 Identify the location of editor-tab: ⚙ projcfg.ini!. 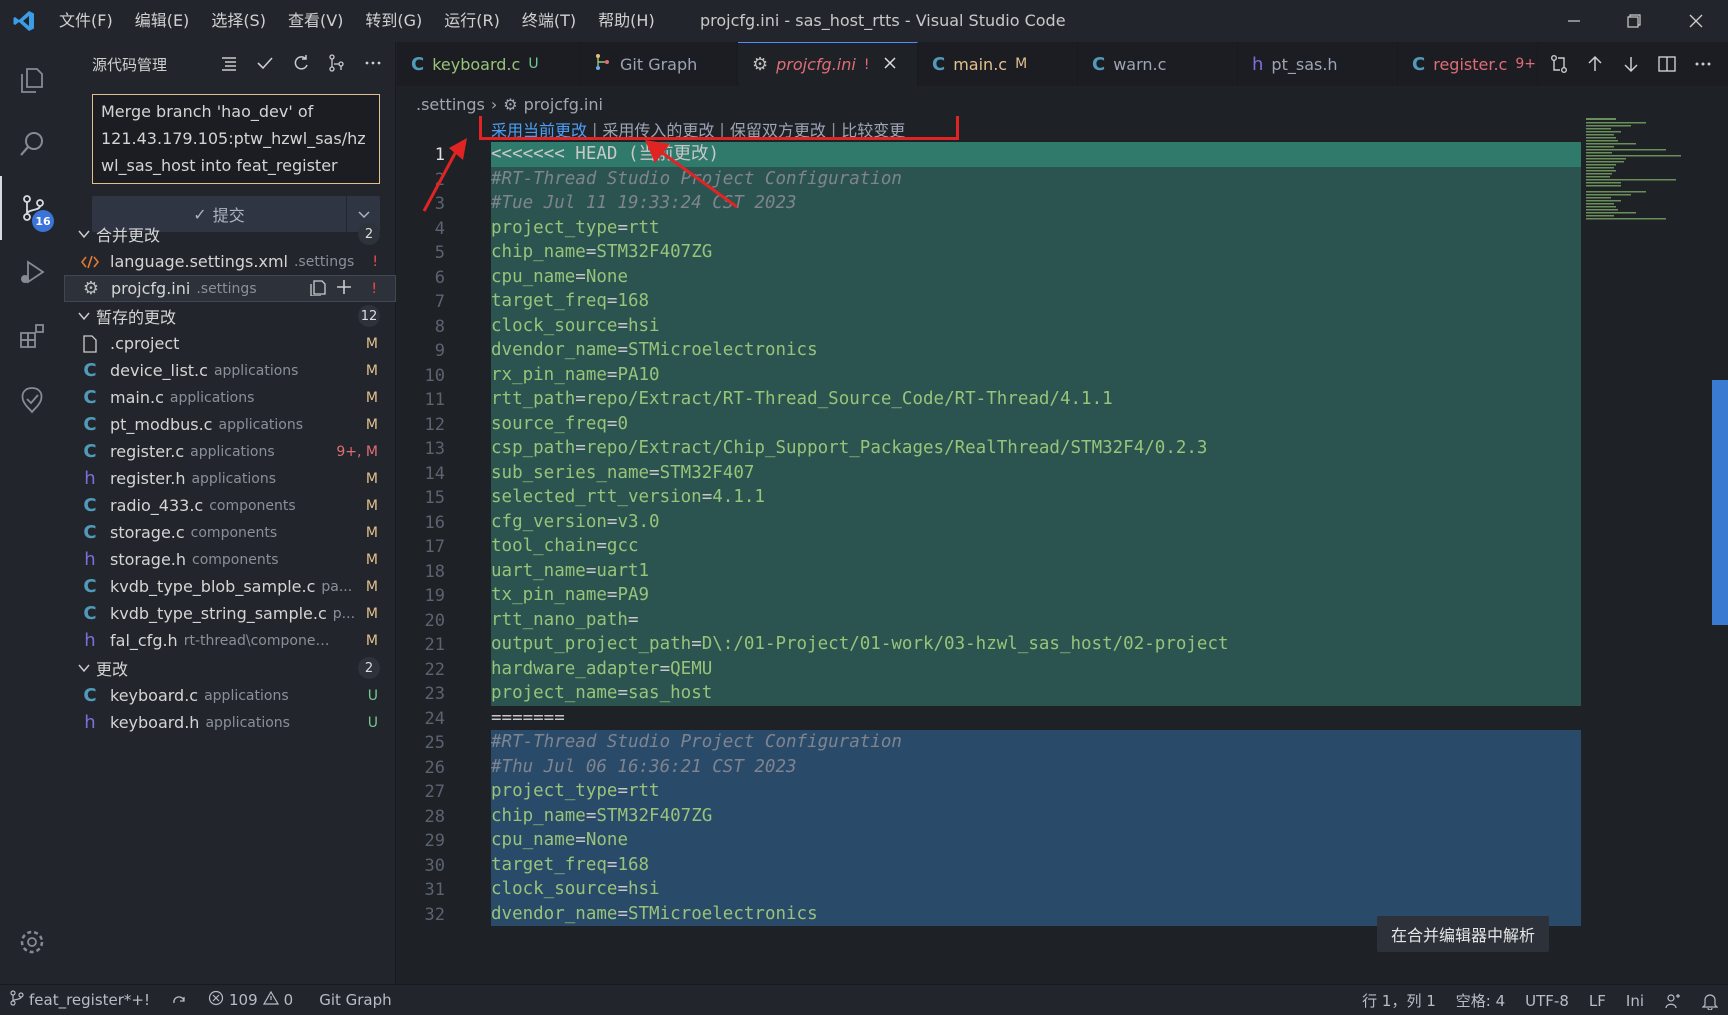
(828, 64).